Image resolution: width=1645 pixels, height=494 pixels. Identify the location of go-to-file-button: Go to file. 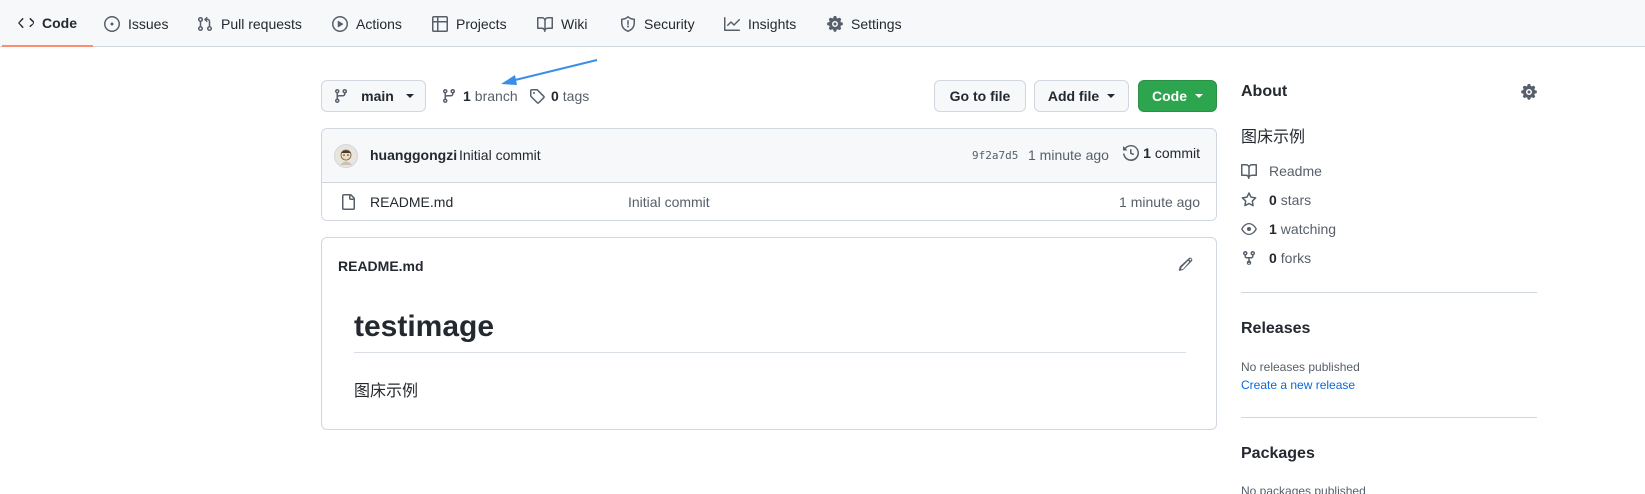
(980, 96).